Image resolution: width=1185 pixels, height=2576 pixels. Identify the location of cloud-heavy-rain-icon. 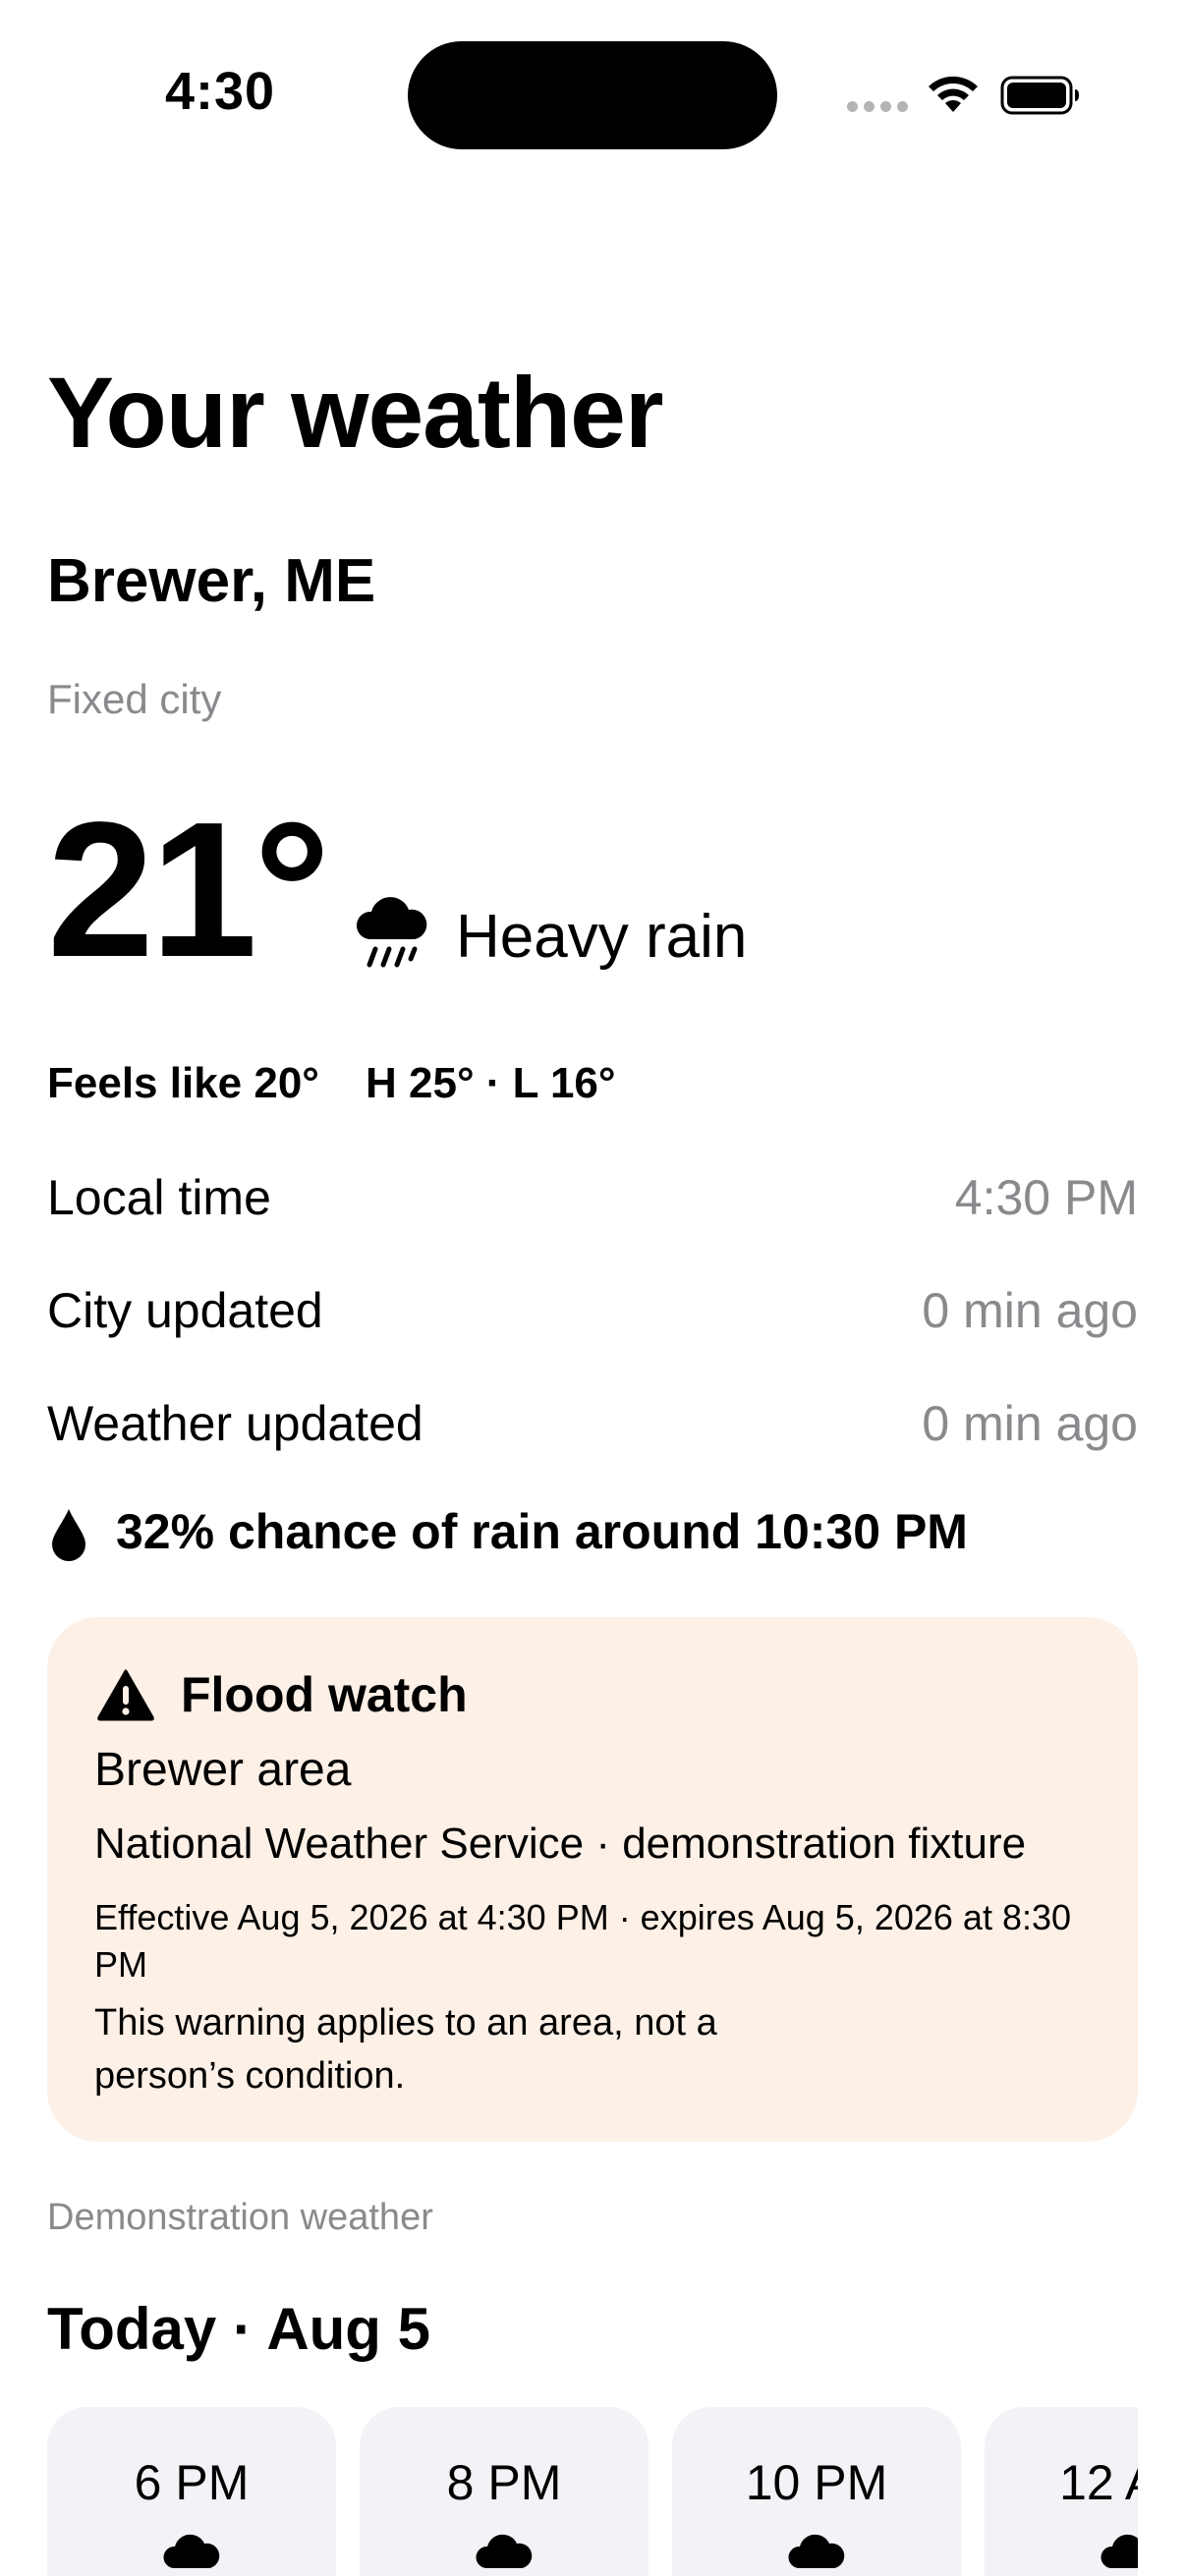
(392, 932).